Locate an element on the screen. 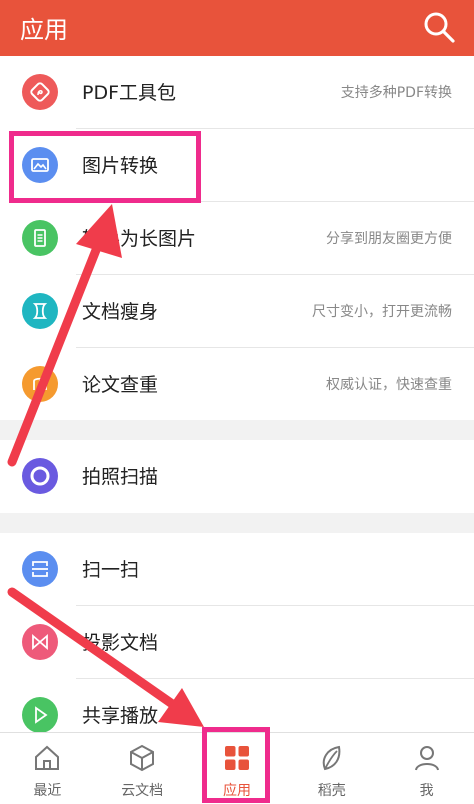  row-long-image: 转换为长图片 分享到朋友圈更方便 is located at coordinates (237, 238).